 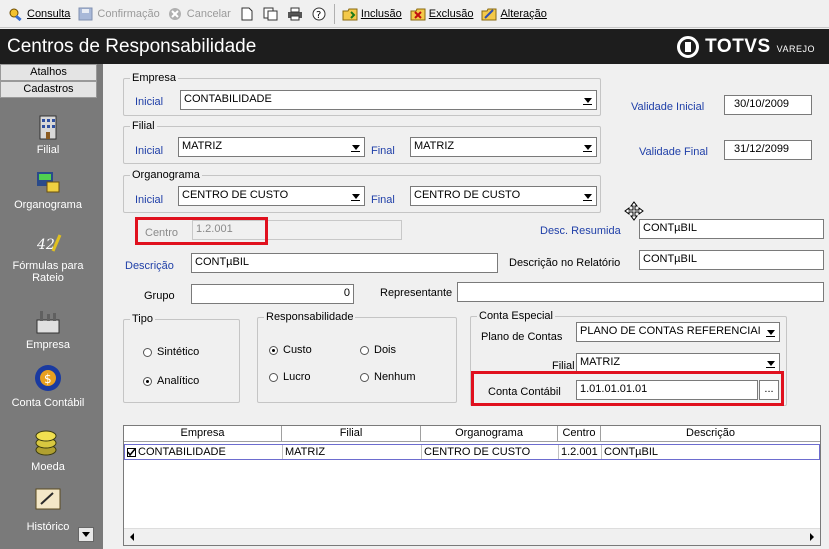 What do you see at coordinates (388, 377) in the screenshot?
I see `resp-nenhum-radio: Nenhum` at bounding box center [388, 377].